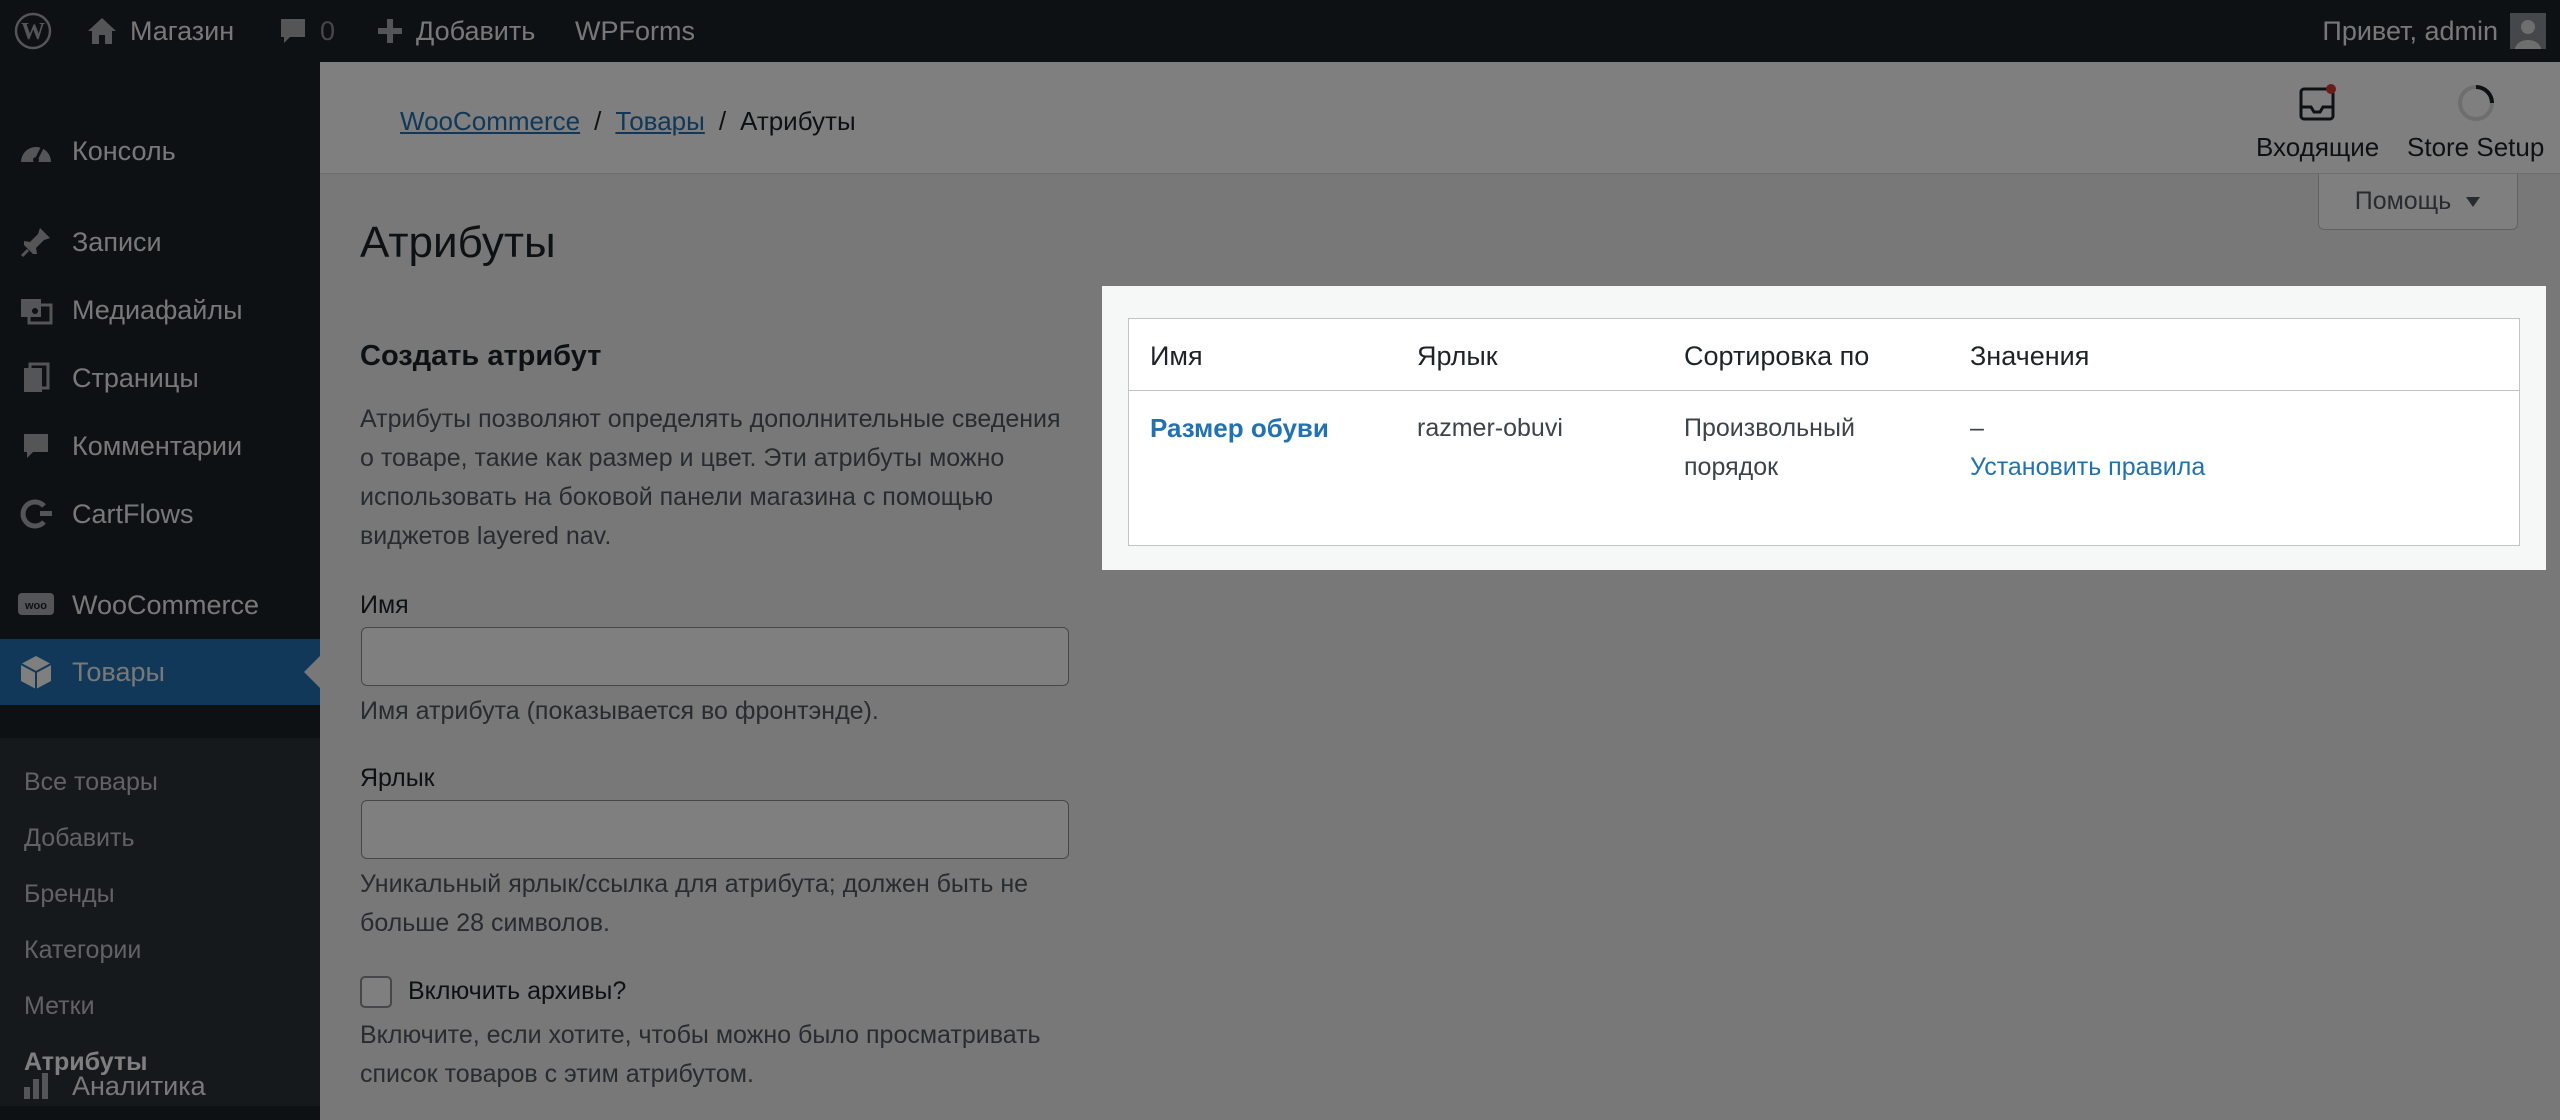  What do you see at coordinates (1776, 356) in the screenshot?
I see `column-header-order: Сортировка по` at bounding box center [1776, 356].